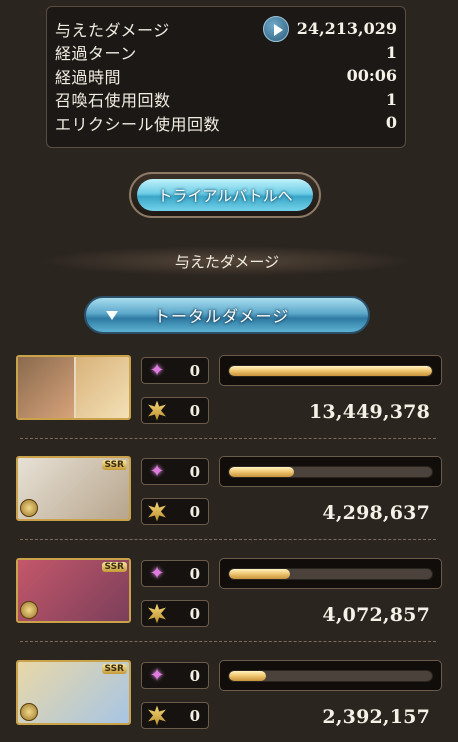  I want to click on character-damage: 13,449,378, so click(369, 412).